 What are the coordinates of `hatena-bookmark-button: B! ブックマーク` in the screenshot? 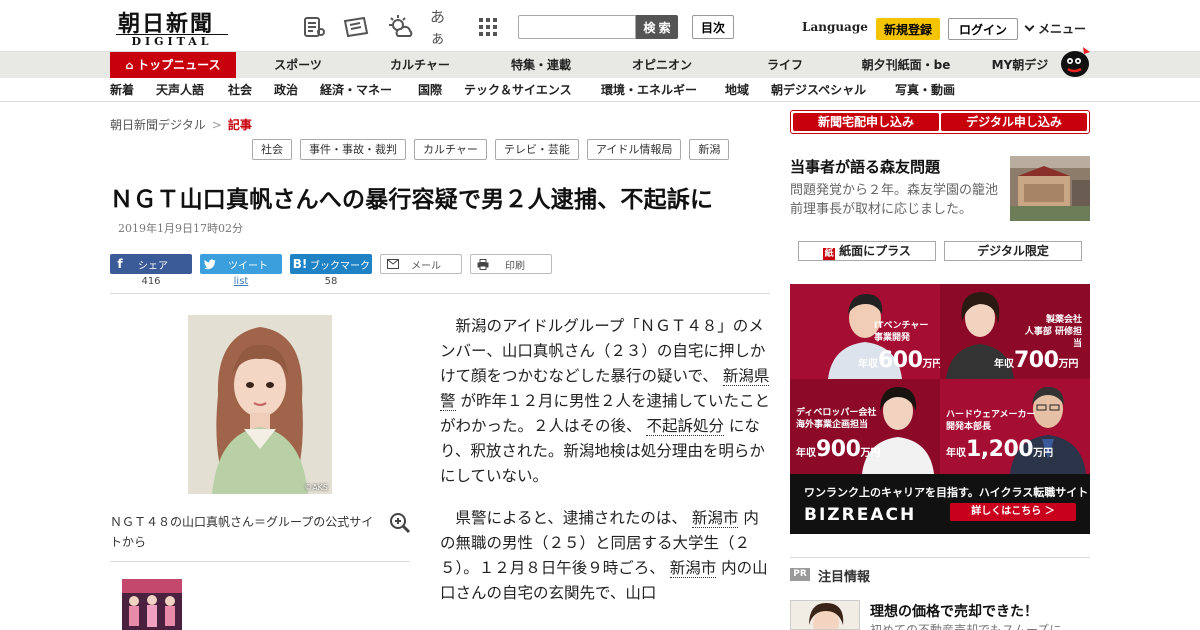 It's located at (331, 264).